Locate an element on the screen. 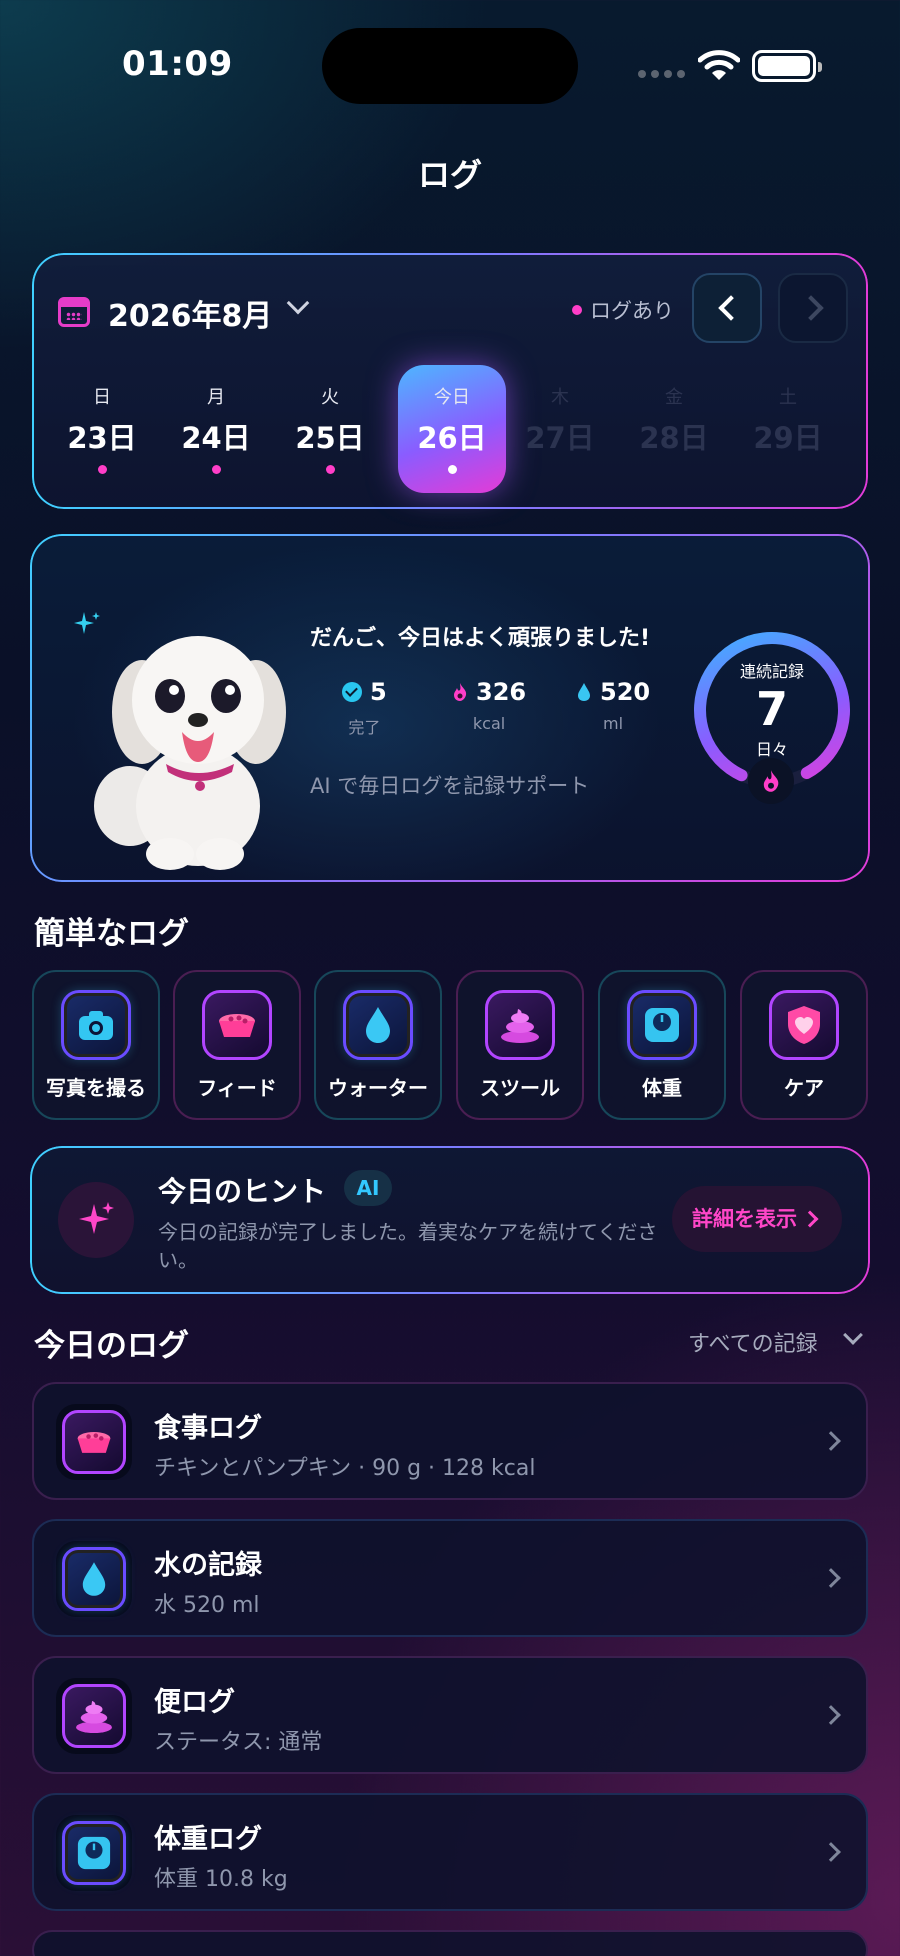  day-cell-today: 今日 26日 is located at coordinates (452, 429).